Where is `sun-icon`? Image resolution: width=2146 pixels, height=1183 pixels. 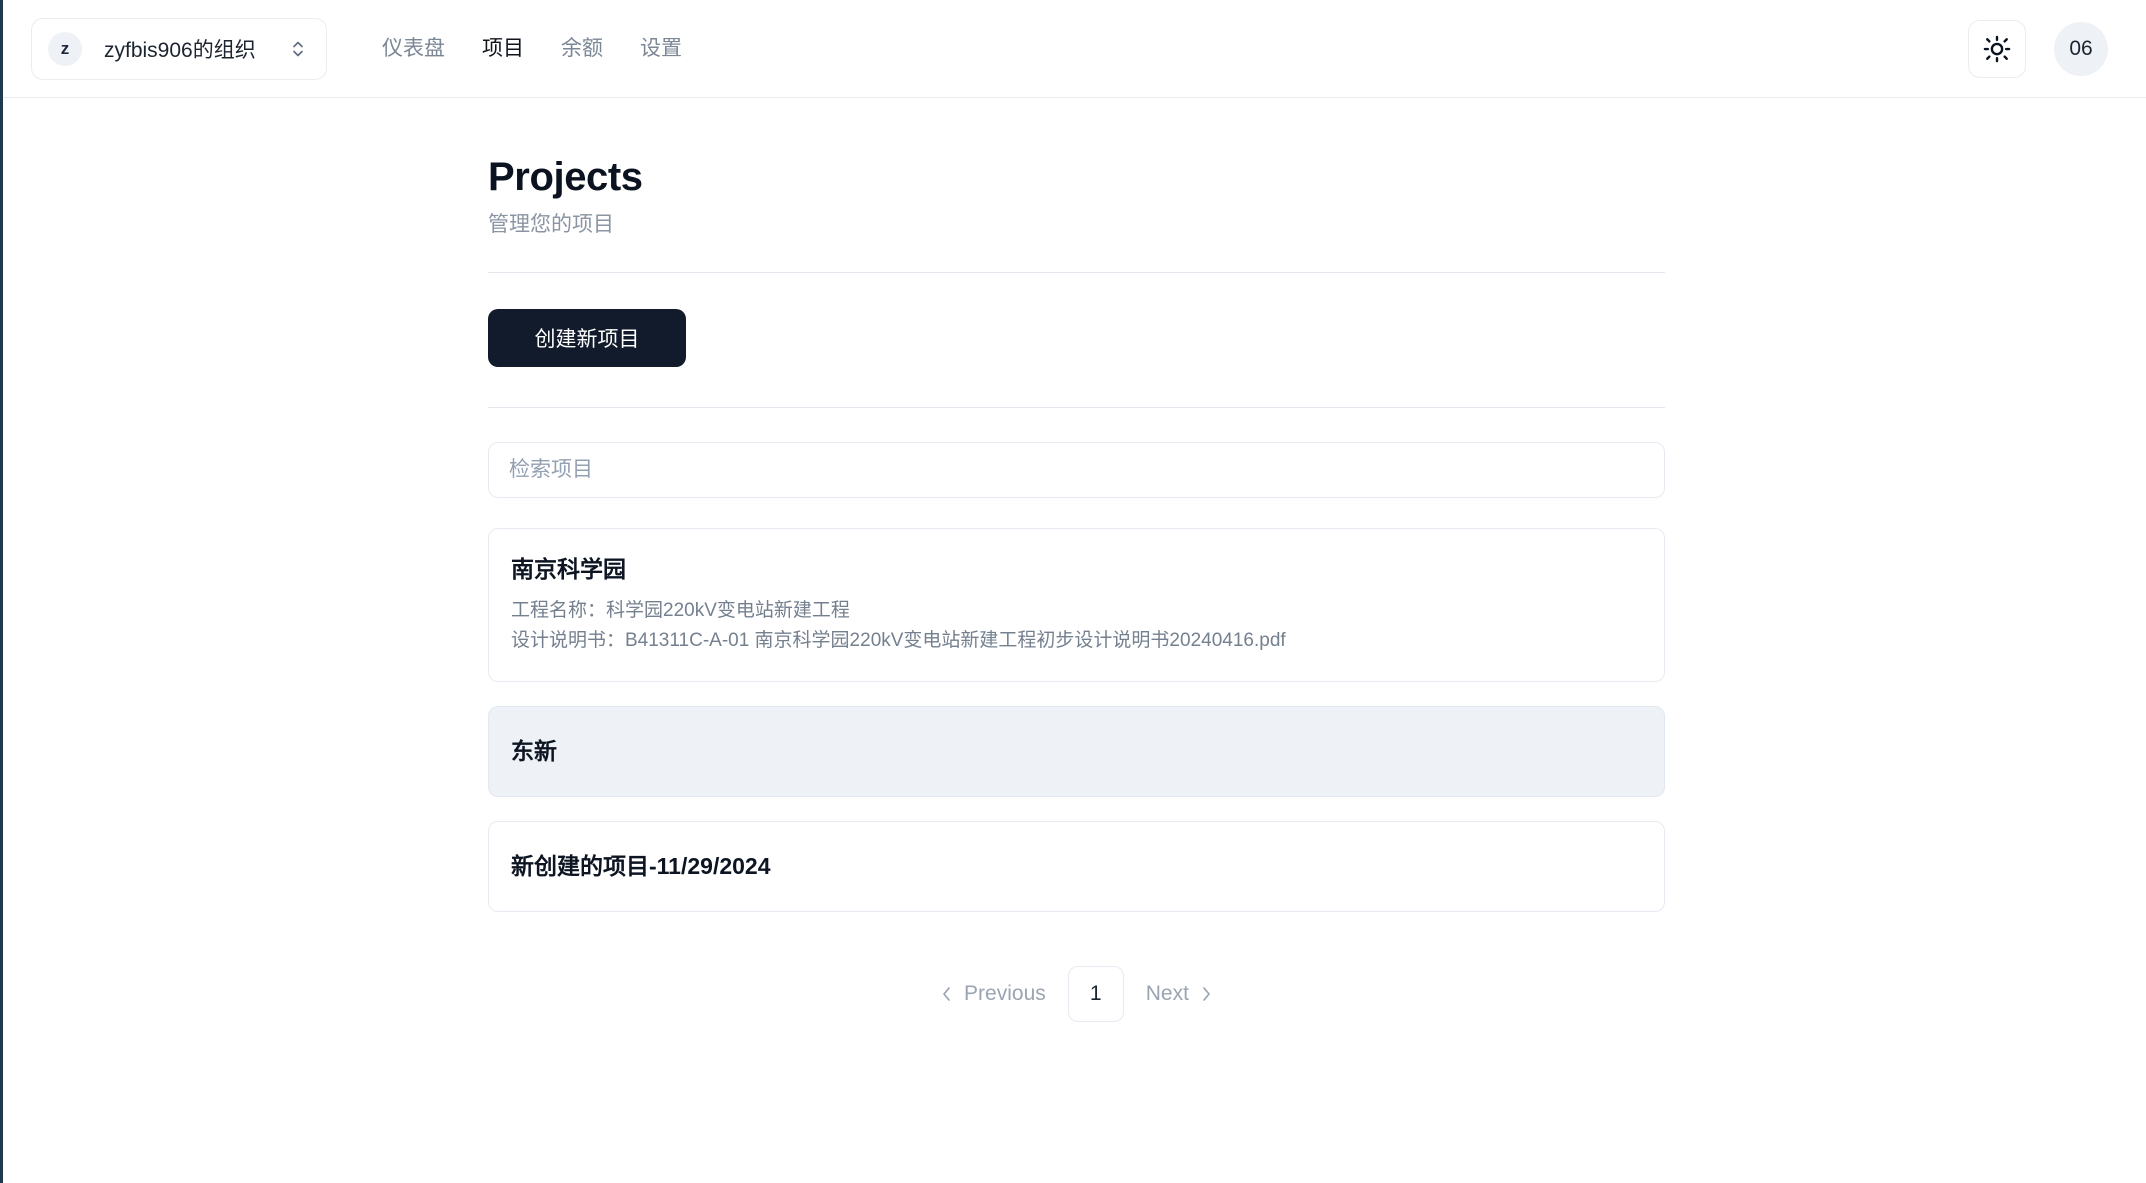 sun-icon is located at coordinates (1997, 49).